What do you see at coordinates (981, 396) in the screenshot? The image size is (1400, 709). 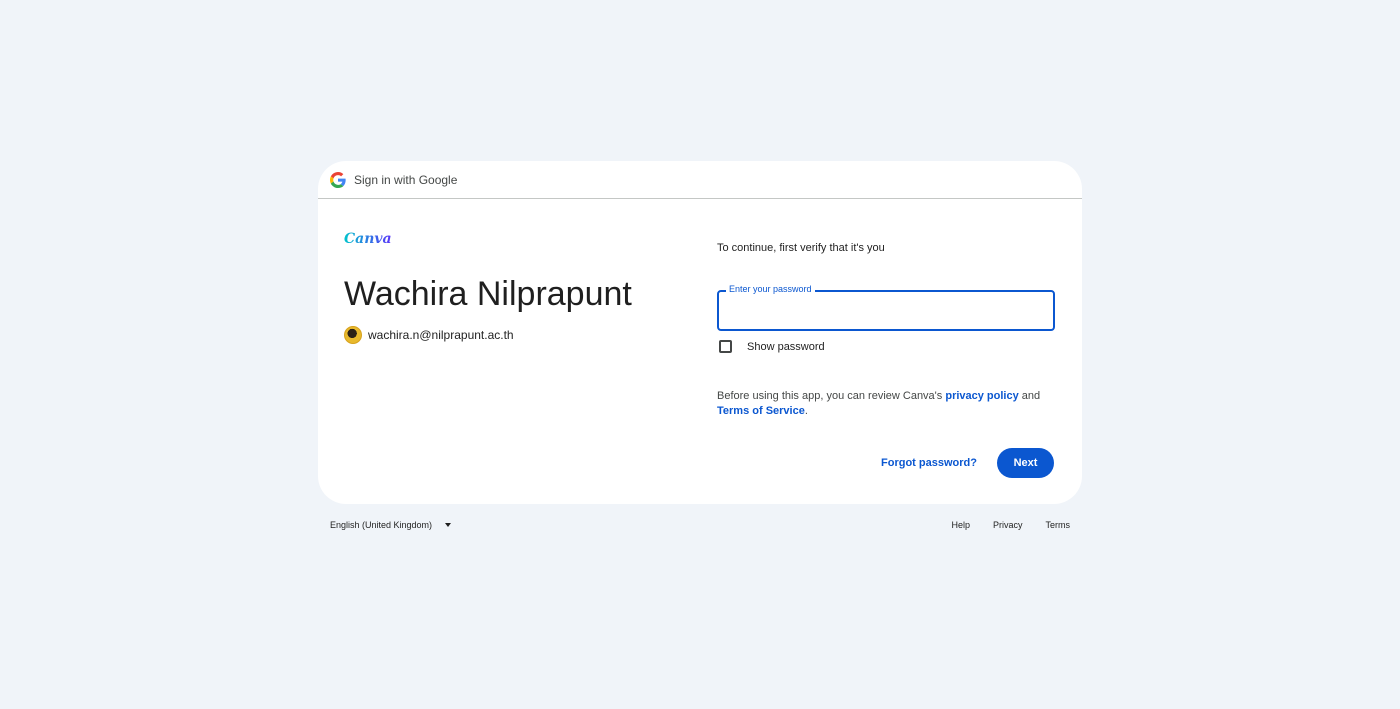 I see `privacy-policy-link: privacy policy` at bounding box center [981, 396].